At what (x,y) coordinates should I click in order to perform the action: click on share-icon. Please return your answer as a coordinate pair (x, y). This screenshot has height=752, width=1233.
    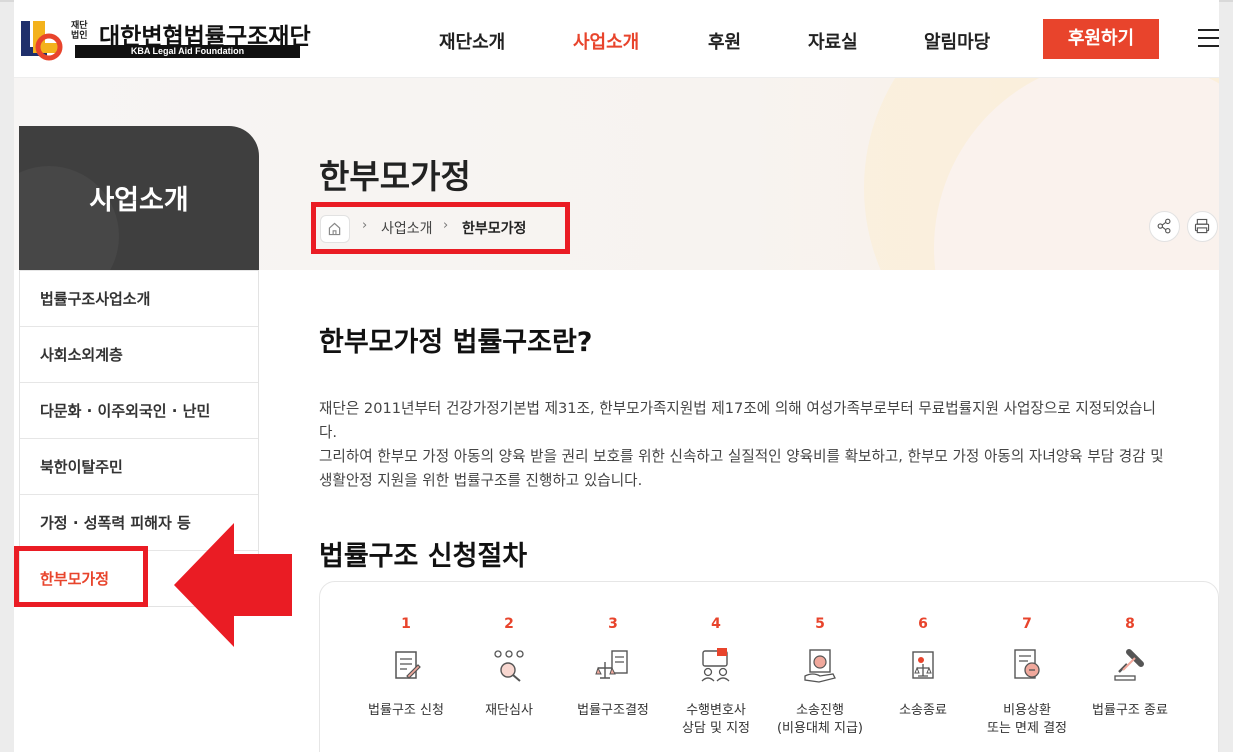
    Looking at the image, I should click on (1164, 226).